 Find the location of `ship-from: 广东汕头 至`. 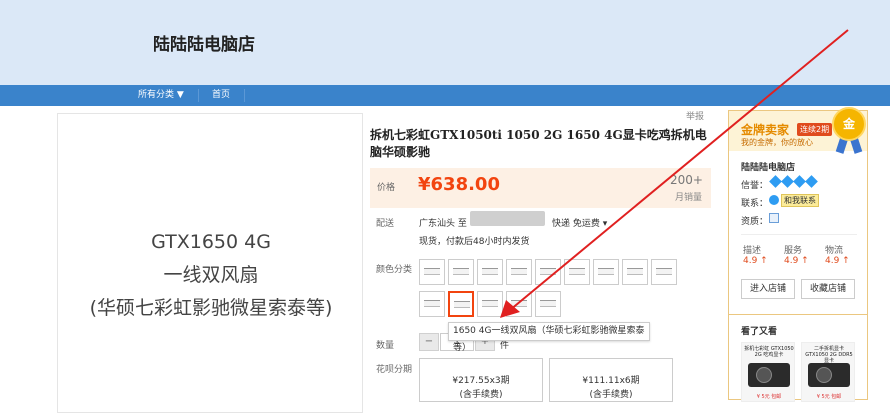

ship-from: 广东汕头 至 is located at coordinates (443, 224).